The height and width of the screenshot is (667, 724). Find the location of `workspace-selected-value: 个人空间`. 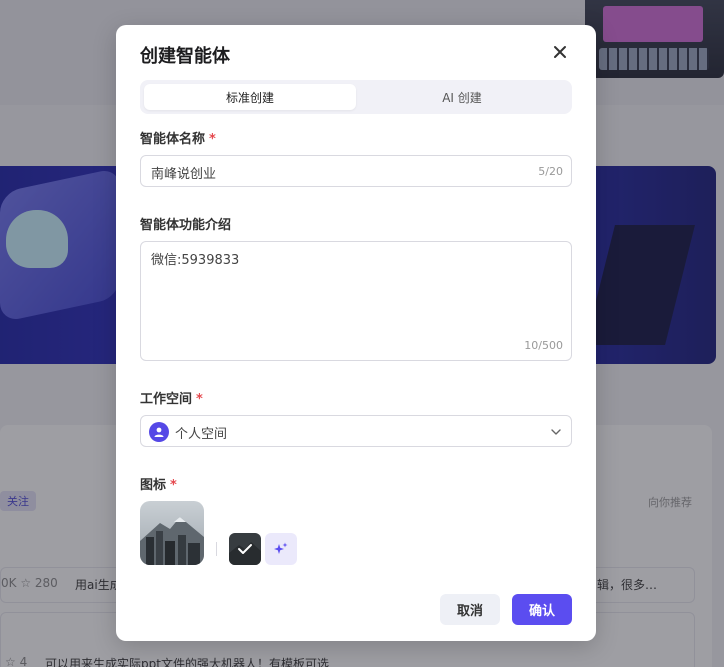

workspace-selected-value: 个人空间 is located at coordinates (201, 434).